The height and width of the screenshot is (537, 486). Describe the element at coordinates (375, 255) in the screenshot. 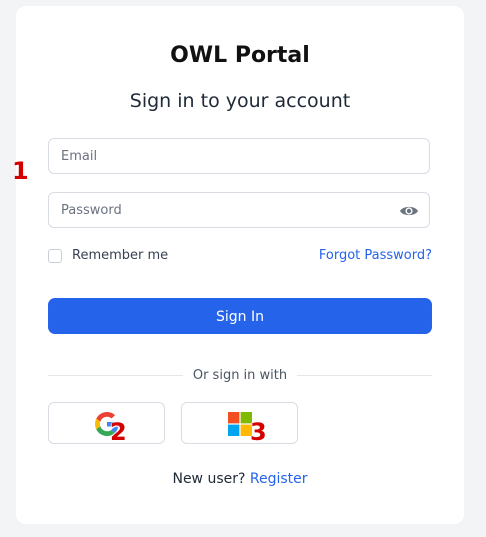

I see `forgot-password-link: Forgot Password?` at that location.